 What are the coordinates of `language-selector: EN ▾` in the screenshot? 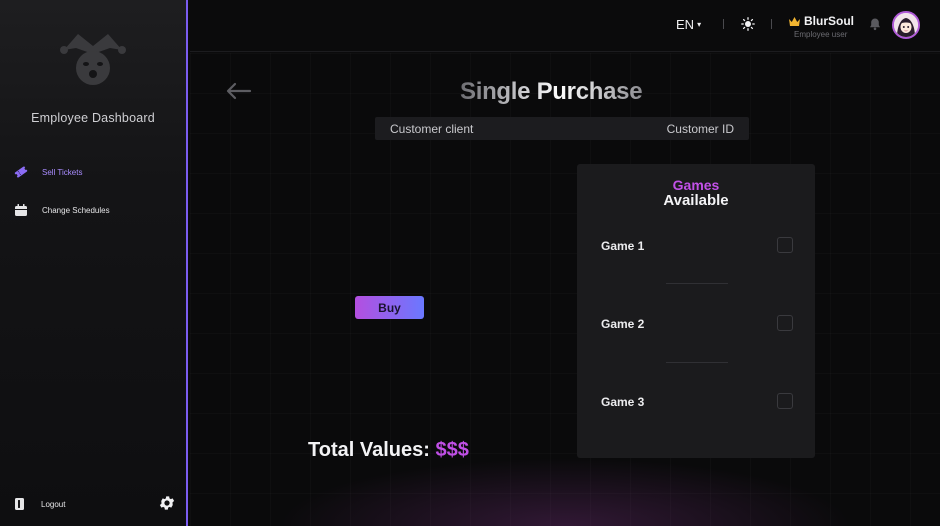 It's located at (688, 24).